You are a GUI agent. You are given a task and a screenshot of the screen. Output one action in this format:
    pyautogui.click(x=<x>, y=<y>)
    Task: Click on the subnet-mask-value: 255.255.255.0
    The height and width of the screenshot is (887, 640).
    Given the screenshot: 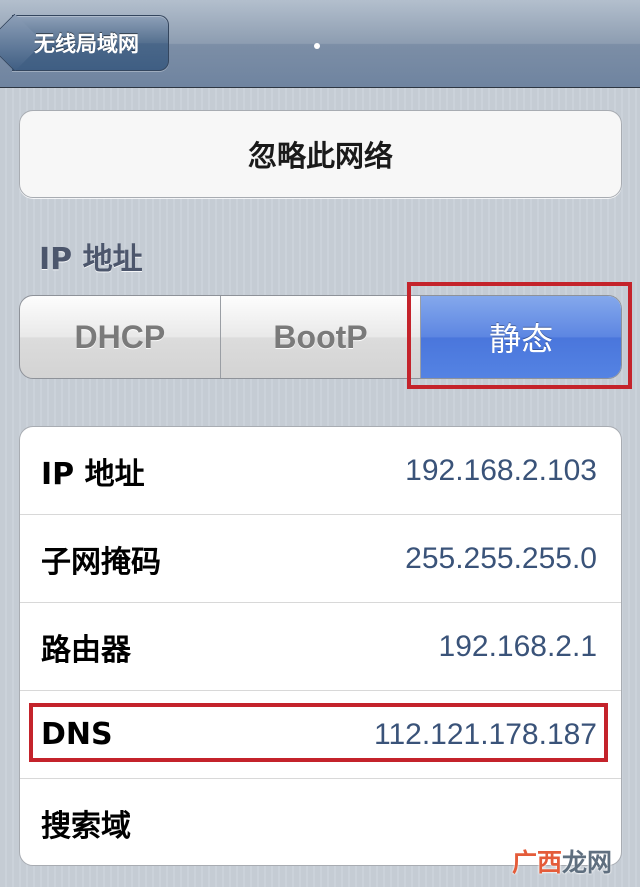 What is the action you would take?
    pyautogui.click(x=501, y=559)
    